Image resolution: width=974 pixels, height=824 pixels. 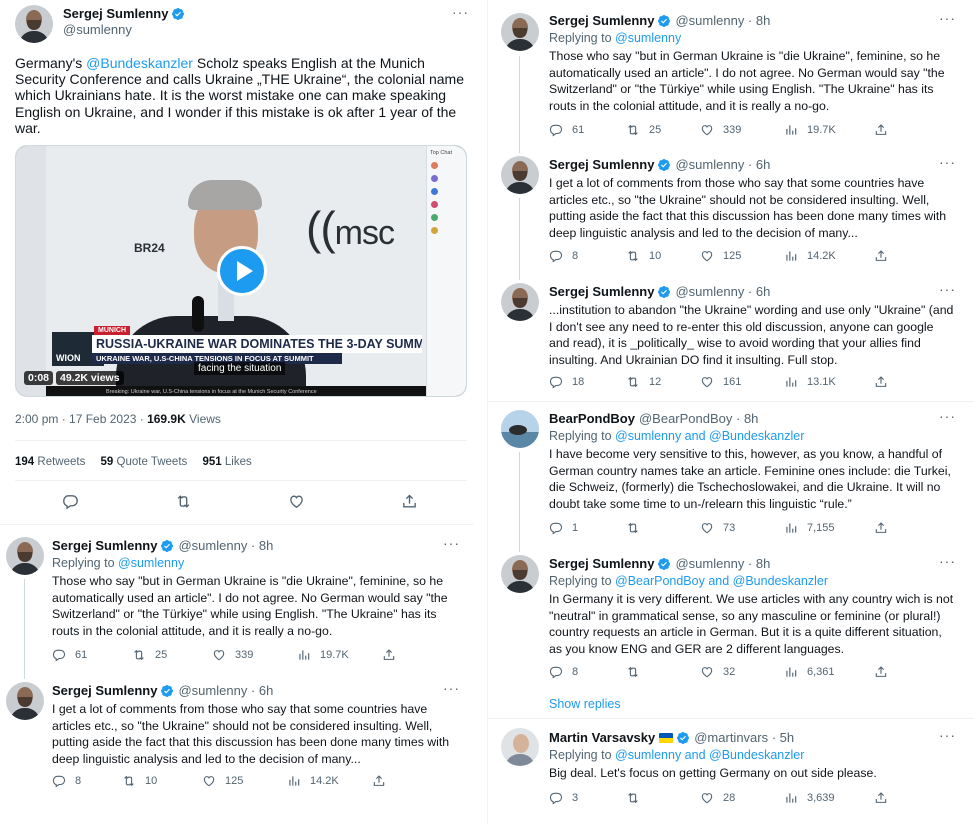 I want to click on reply-action: 1, so click(x=587, y=528).